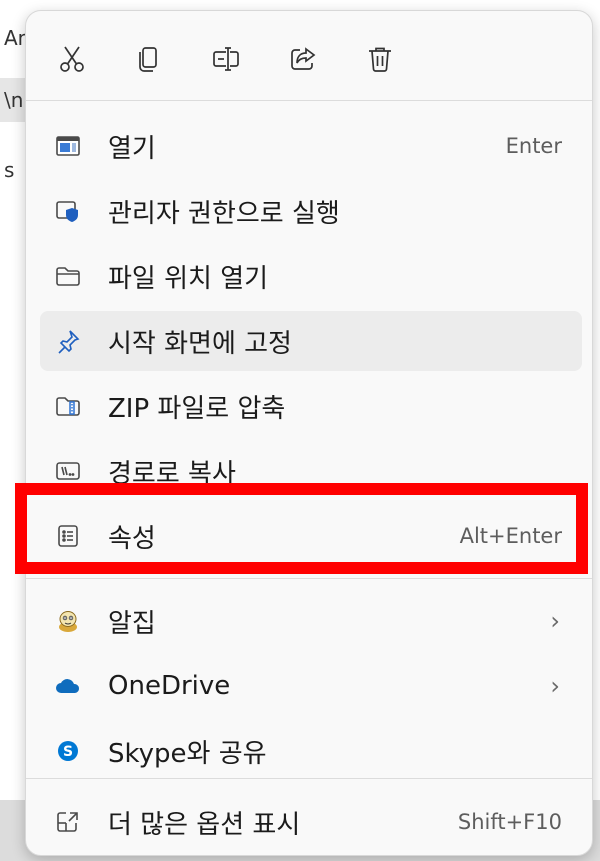  What do you see at coordinates (204, 824) in the screenshot?
I see `menu-item-label: 더 많은 옵션 표시` at bounding box center [204, 824].